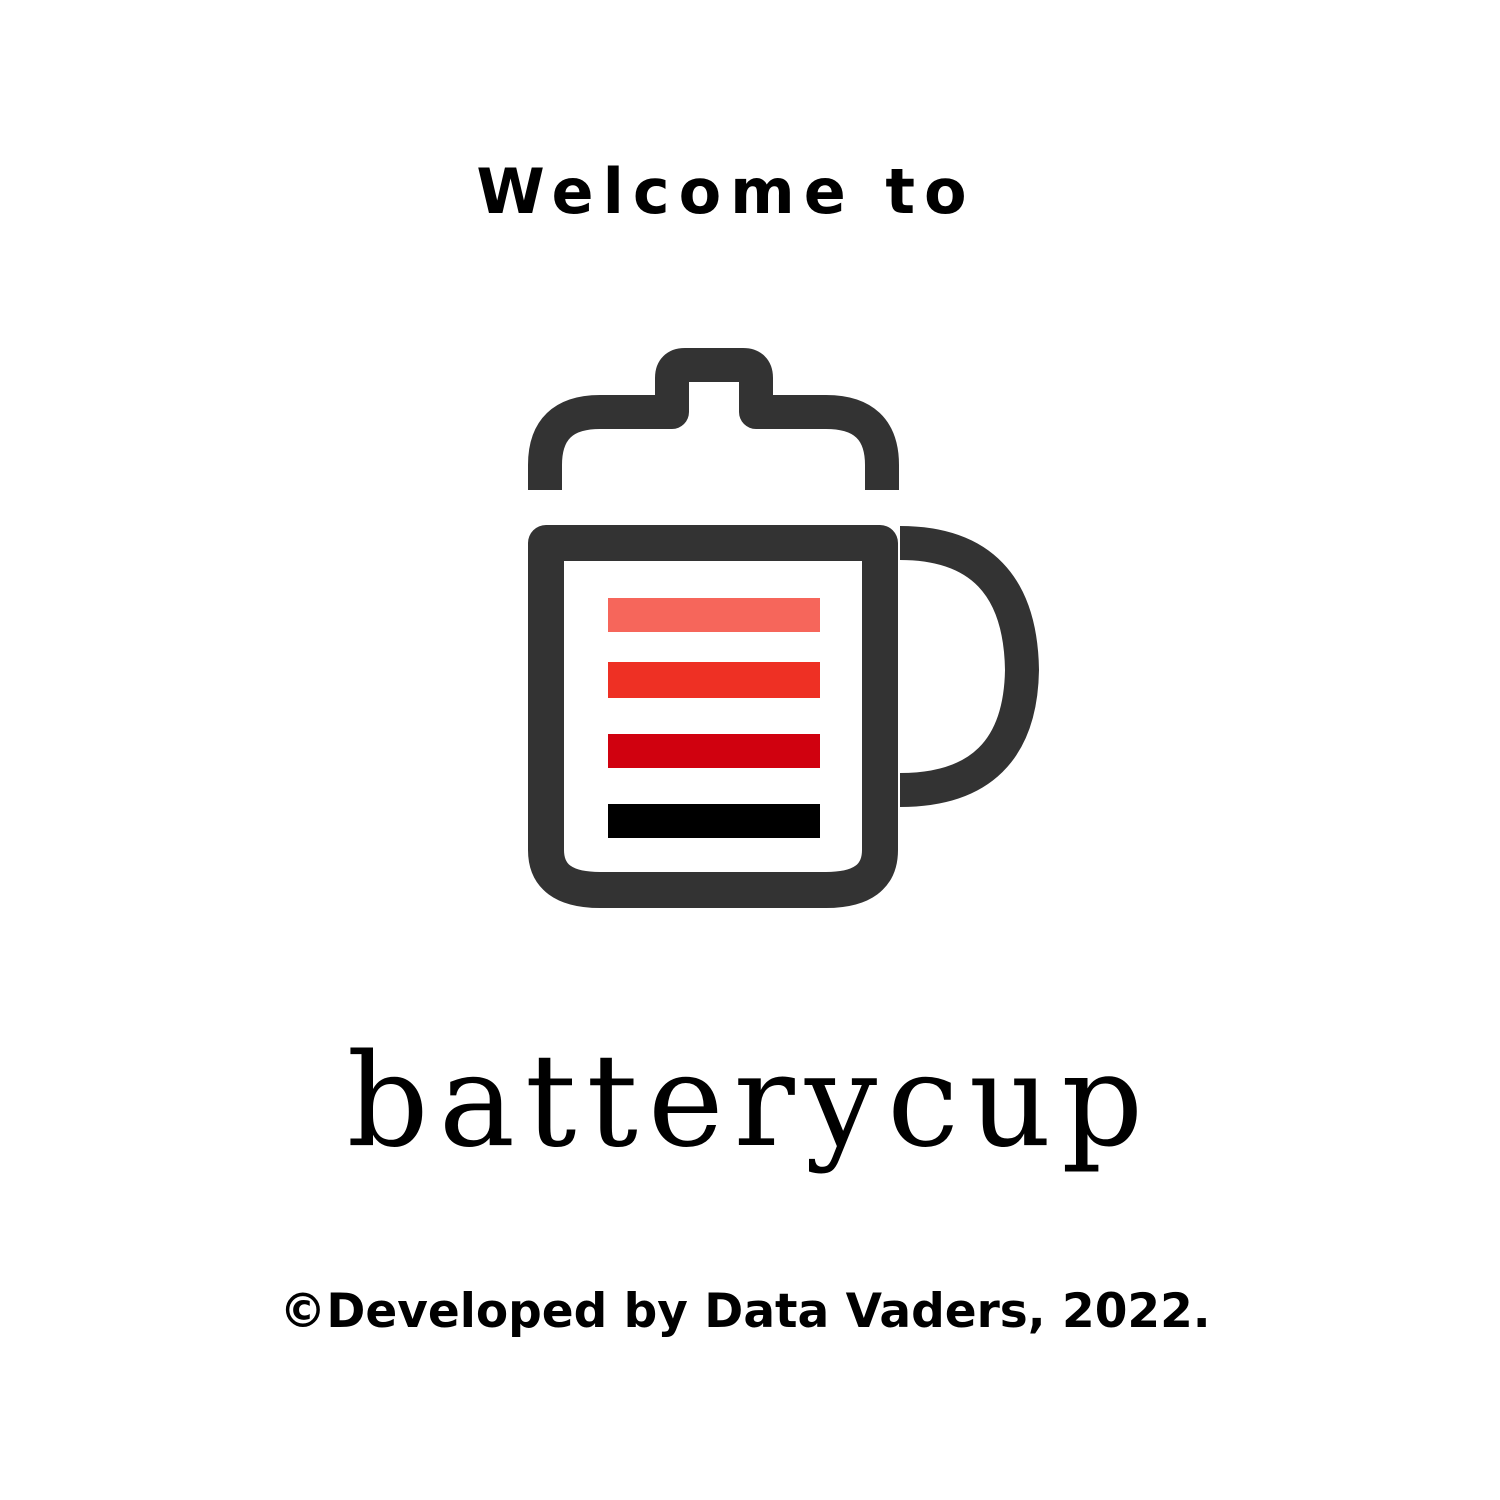 Image resolution: width=1500 pixels, height=1500 pixels. I want to click on battery-cup-icon, so click(784, 628).